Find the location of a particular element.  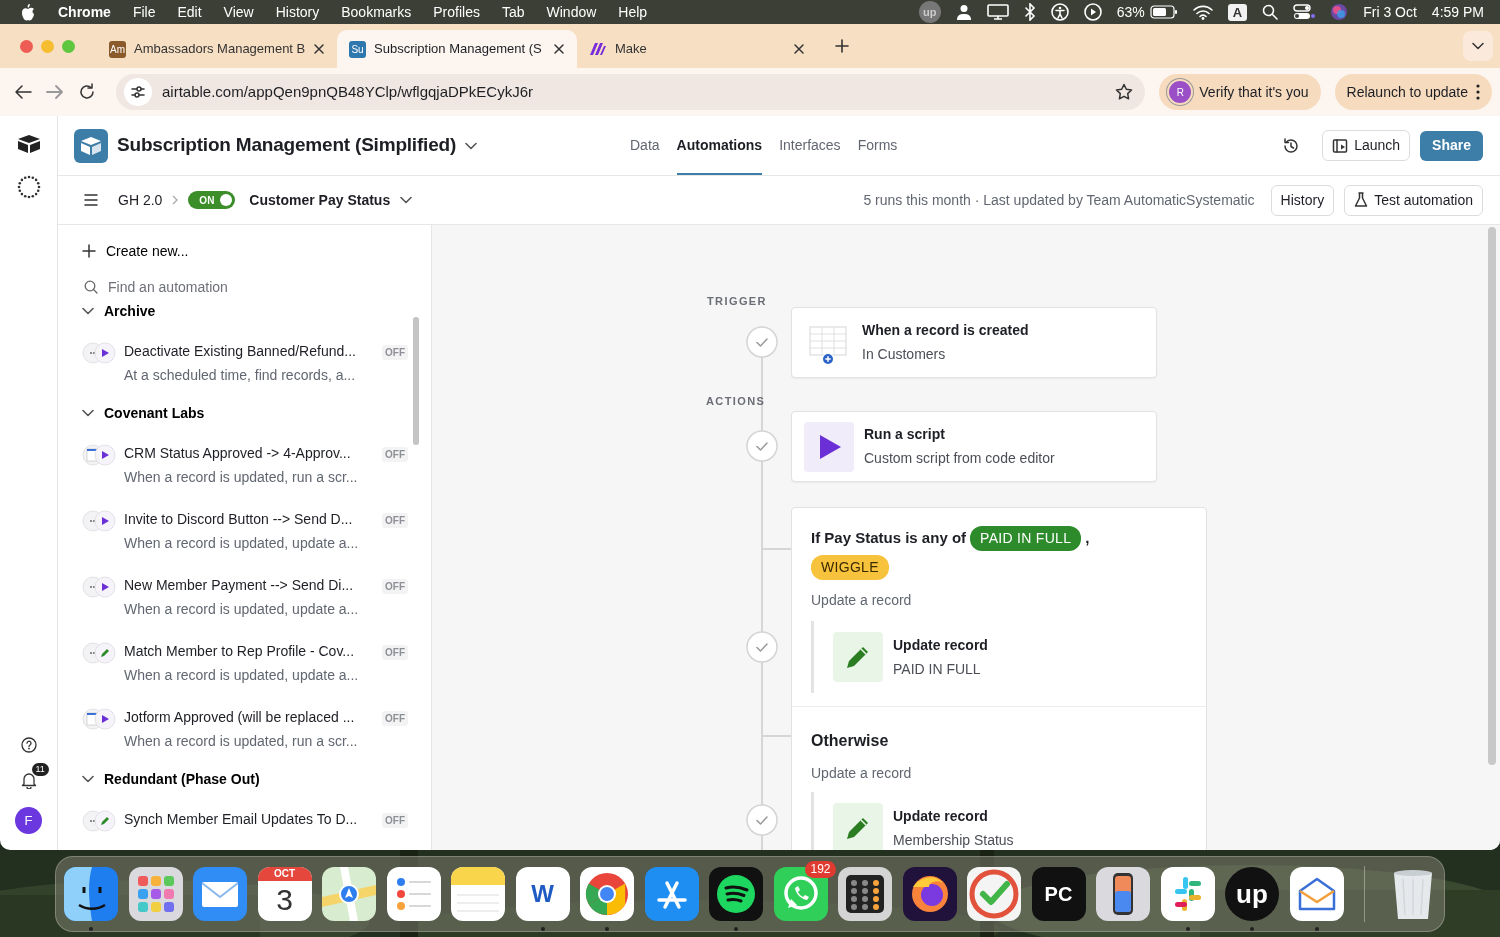

nav-tab: Forms is located at coordinates (877, 145).